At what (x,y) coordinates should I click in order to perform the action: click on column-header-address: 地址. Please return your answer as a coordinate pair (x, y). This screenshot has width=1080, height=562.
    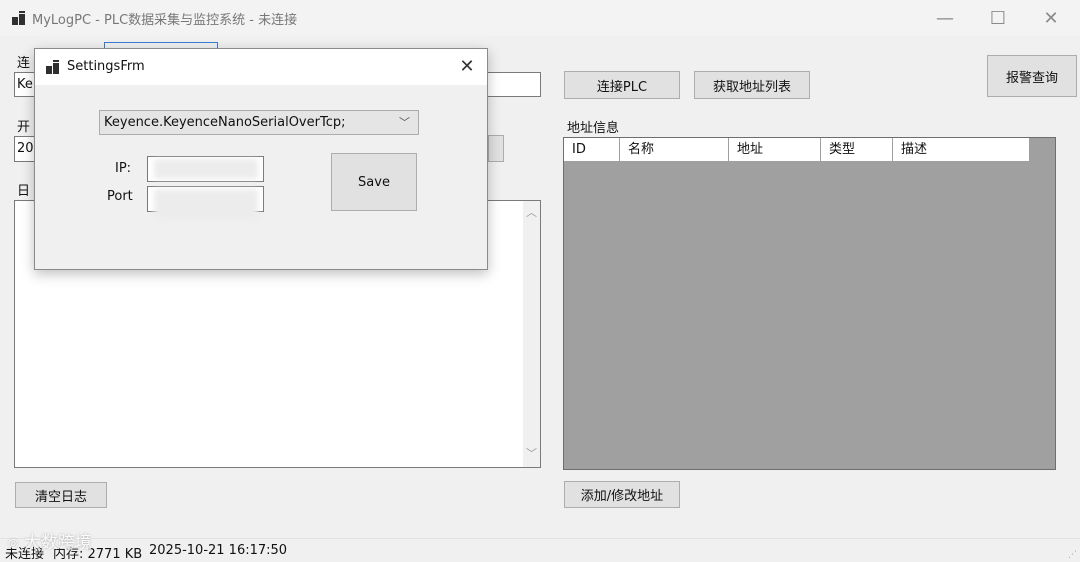
    Looking at the image, I should click on (775, 150).